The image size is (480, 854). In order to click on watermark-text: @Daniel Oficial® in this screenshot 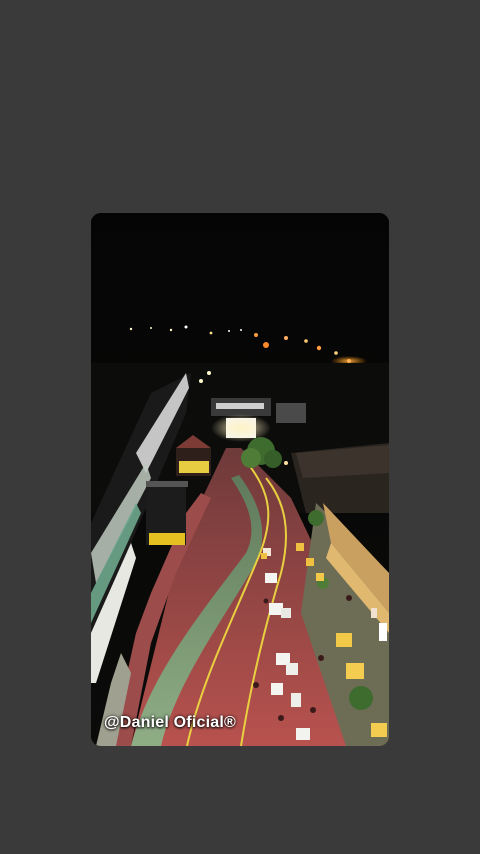, I will do `click(170, 722)`.